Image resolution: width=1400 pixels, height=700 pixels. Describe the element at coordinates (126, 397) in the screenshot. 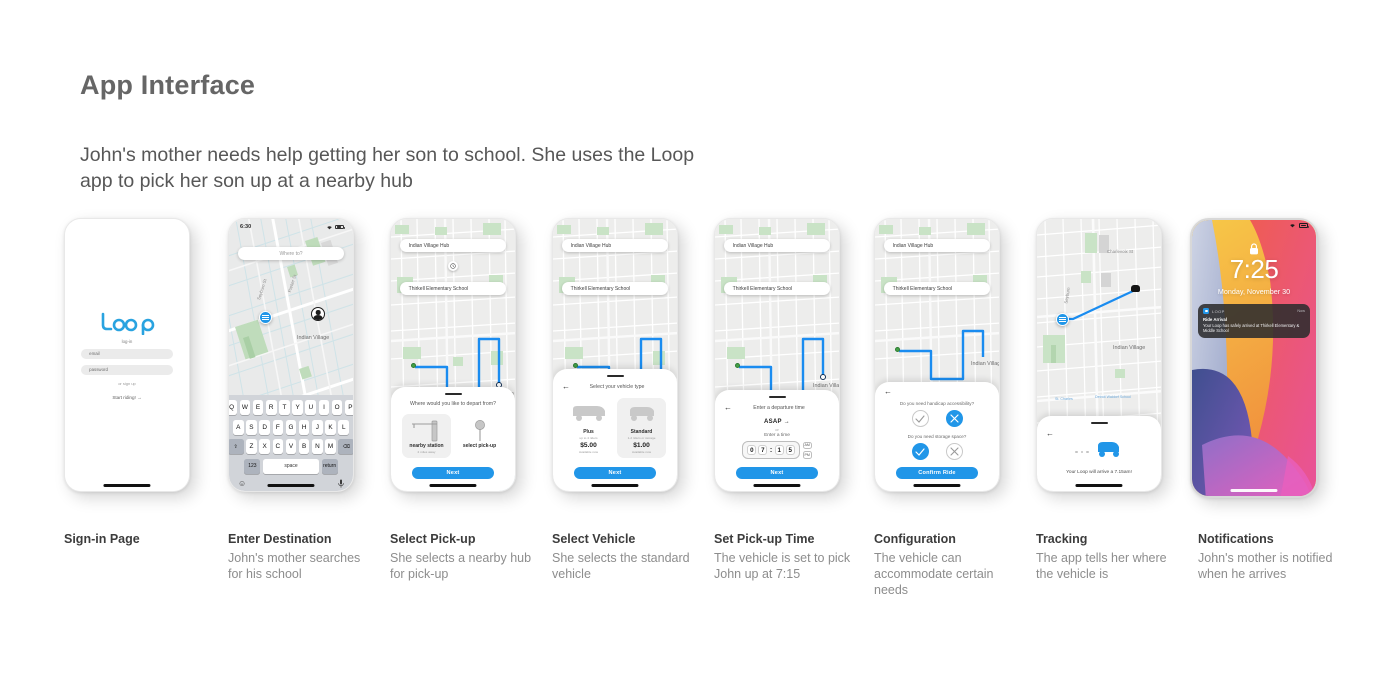

I see `start-riding-button: Start riding! →` at that location.